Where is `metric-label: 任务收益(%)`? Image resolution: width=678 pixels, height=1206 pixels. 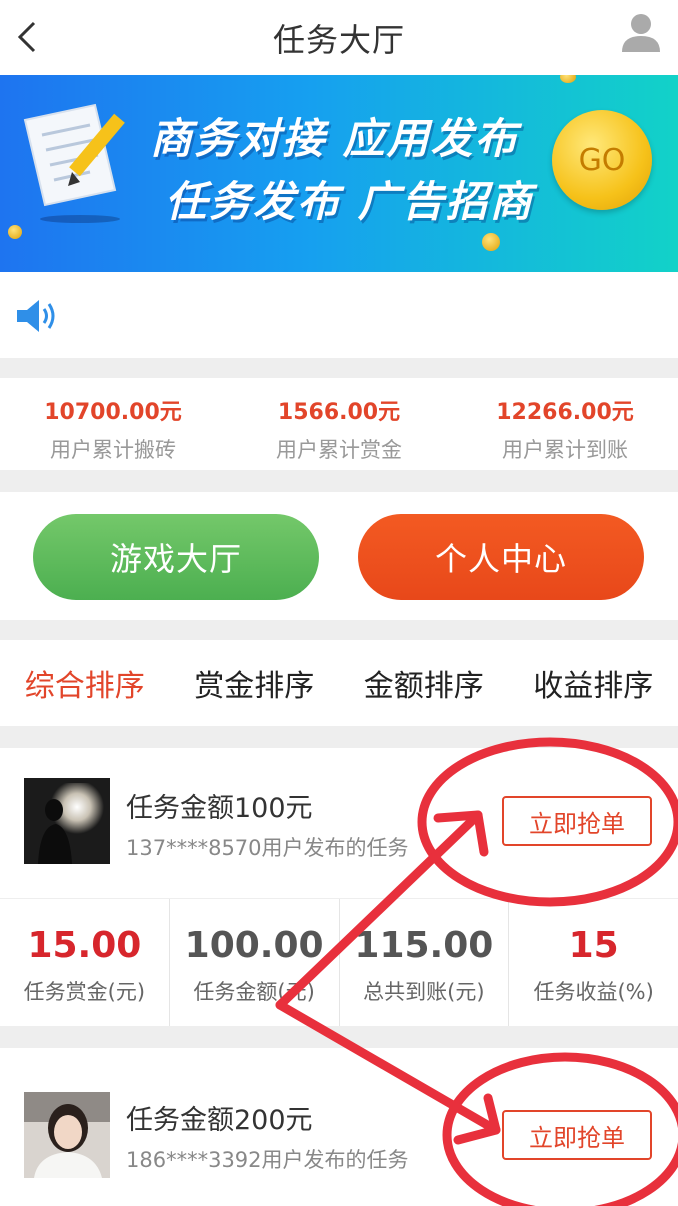 metric-label: 任务收益(%) is located at coordinates (593, 992).